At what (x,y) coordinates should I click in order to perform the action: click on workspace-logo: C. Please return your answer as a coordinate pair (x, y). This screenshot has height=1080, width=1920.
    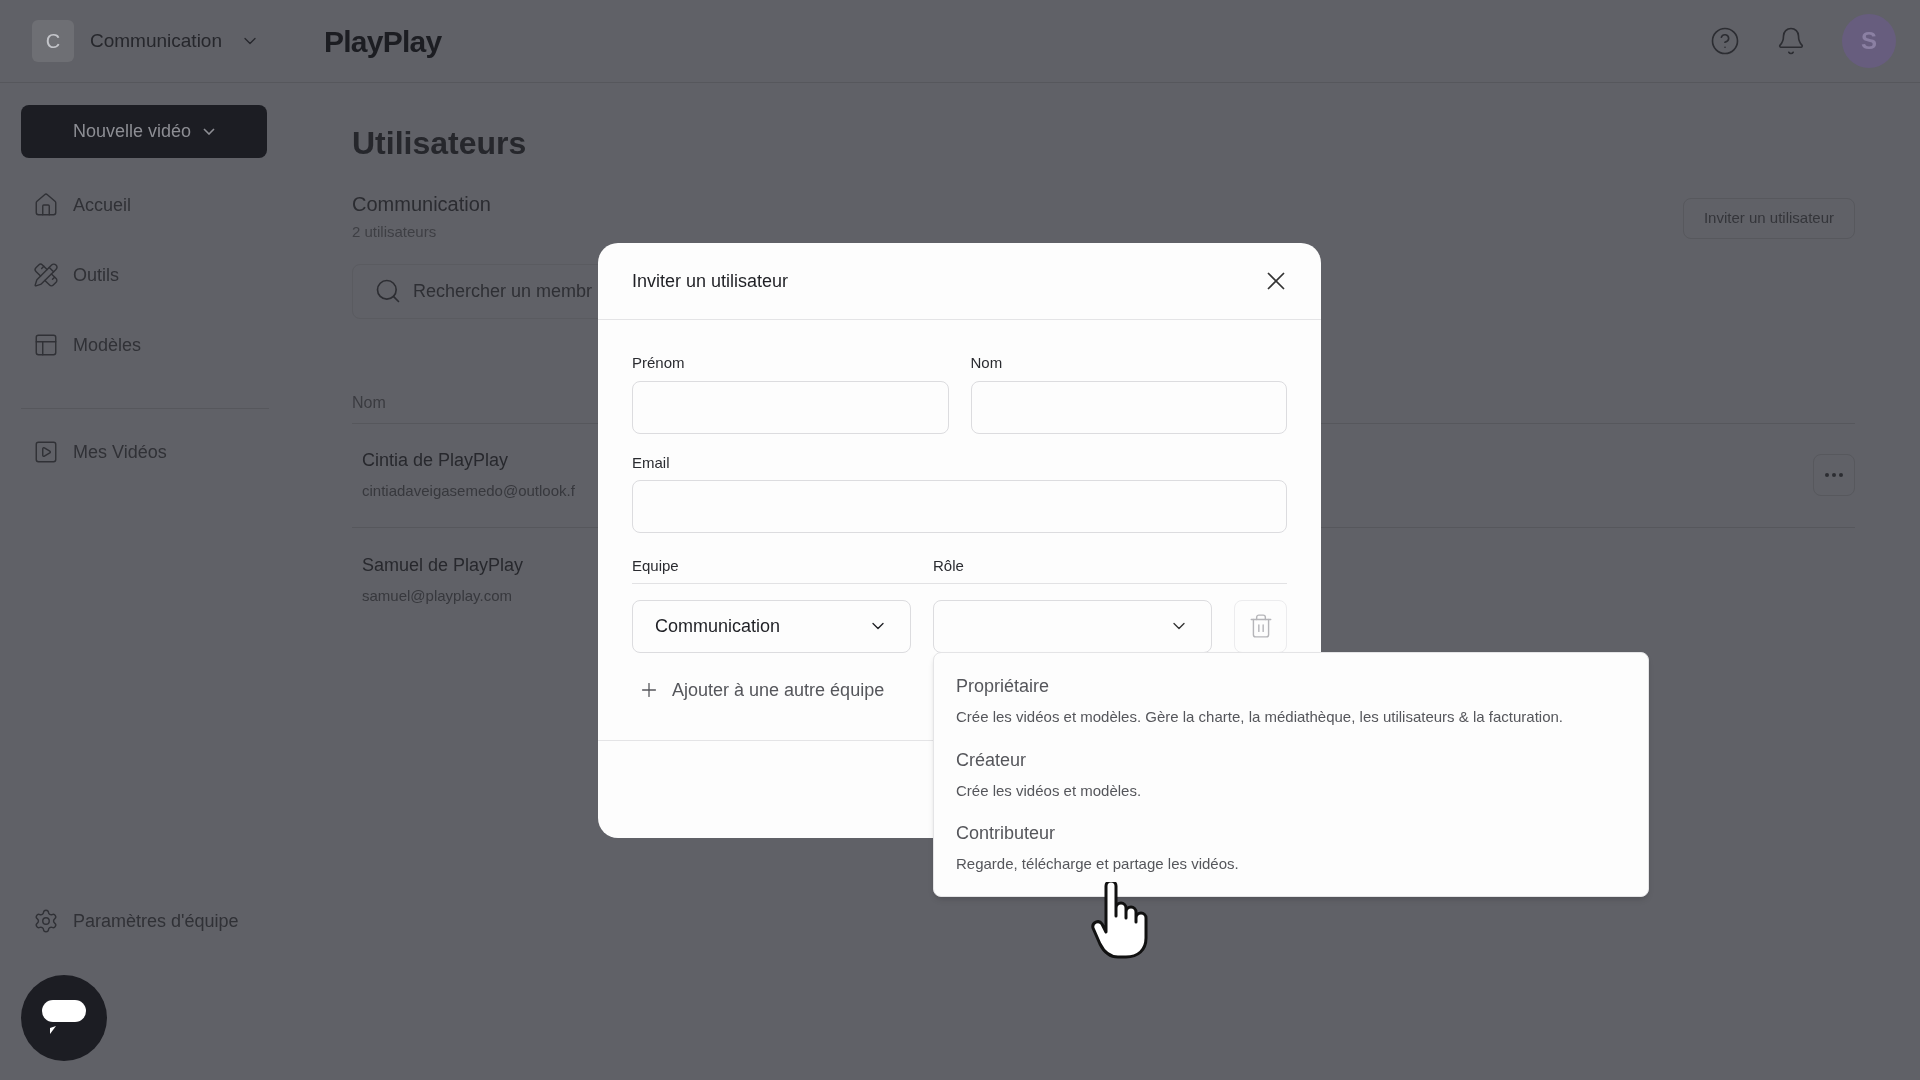
    Looking at the image, I should click on (53, 41).